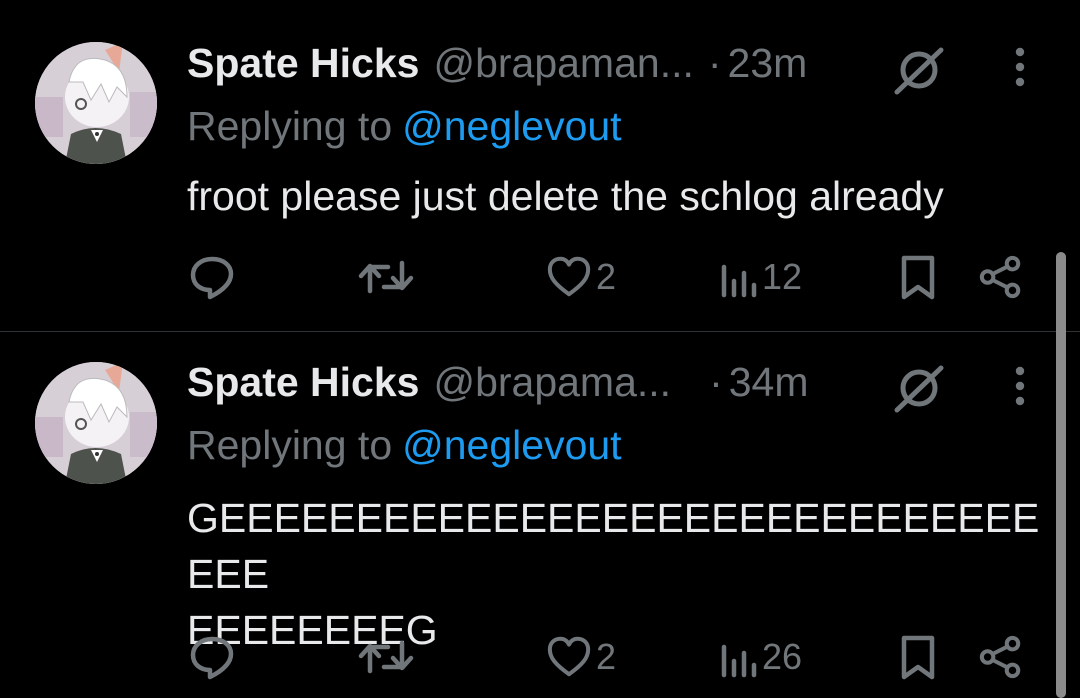  I want to click on tweet-header: Spate Hicks @brapaman... · 23m, so click(497, 63).